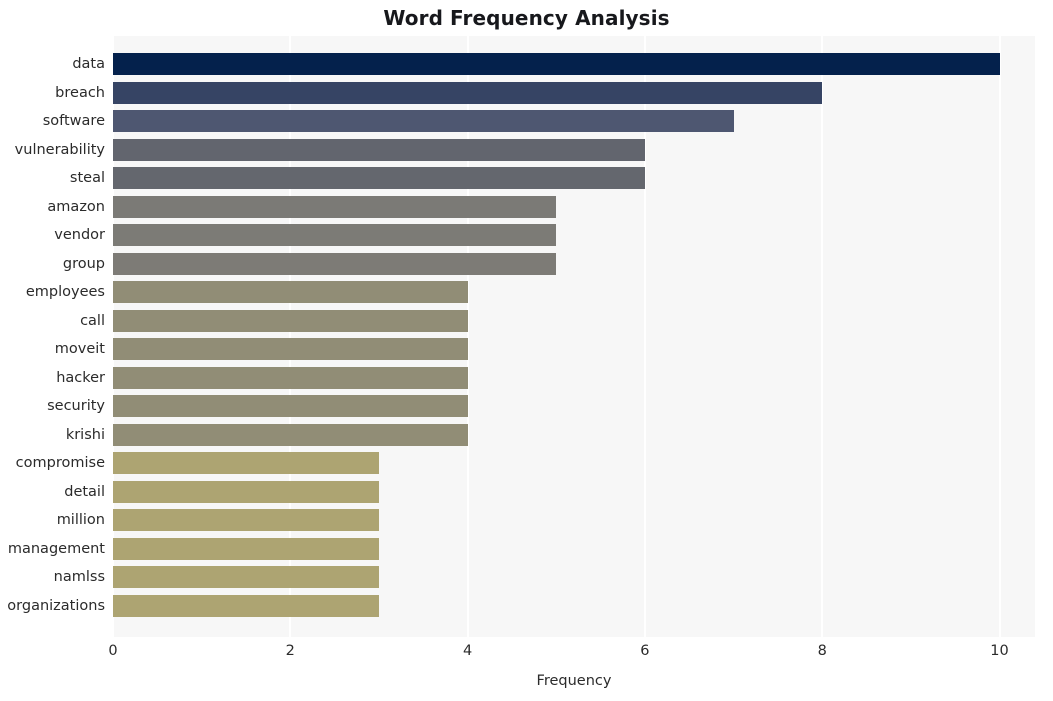 The height and width of the screenshot is (701, 1053). What do you see at coordinates (80, 377) in the screenshot?
I see `y-axis-tick-label-hacker: hacker` at bounding box center [80, 377].